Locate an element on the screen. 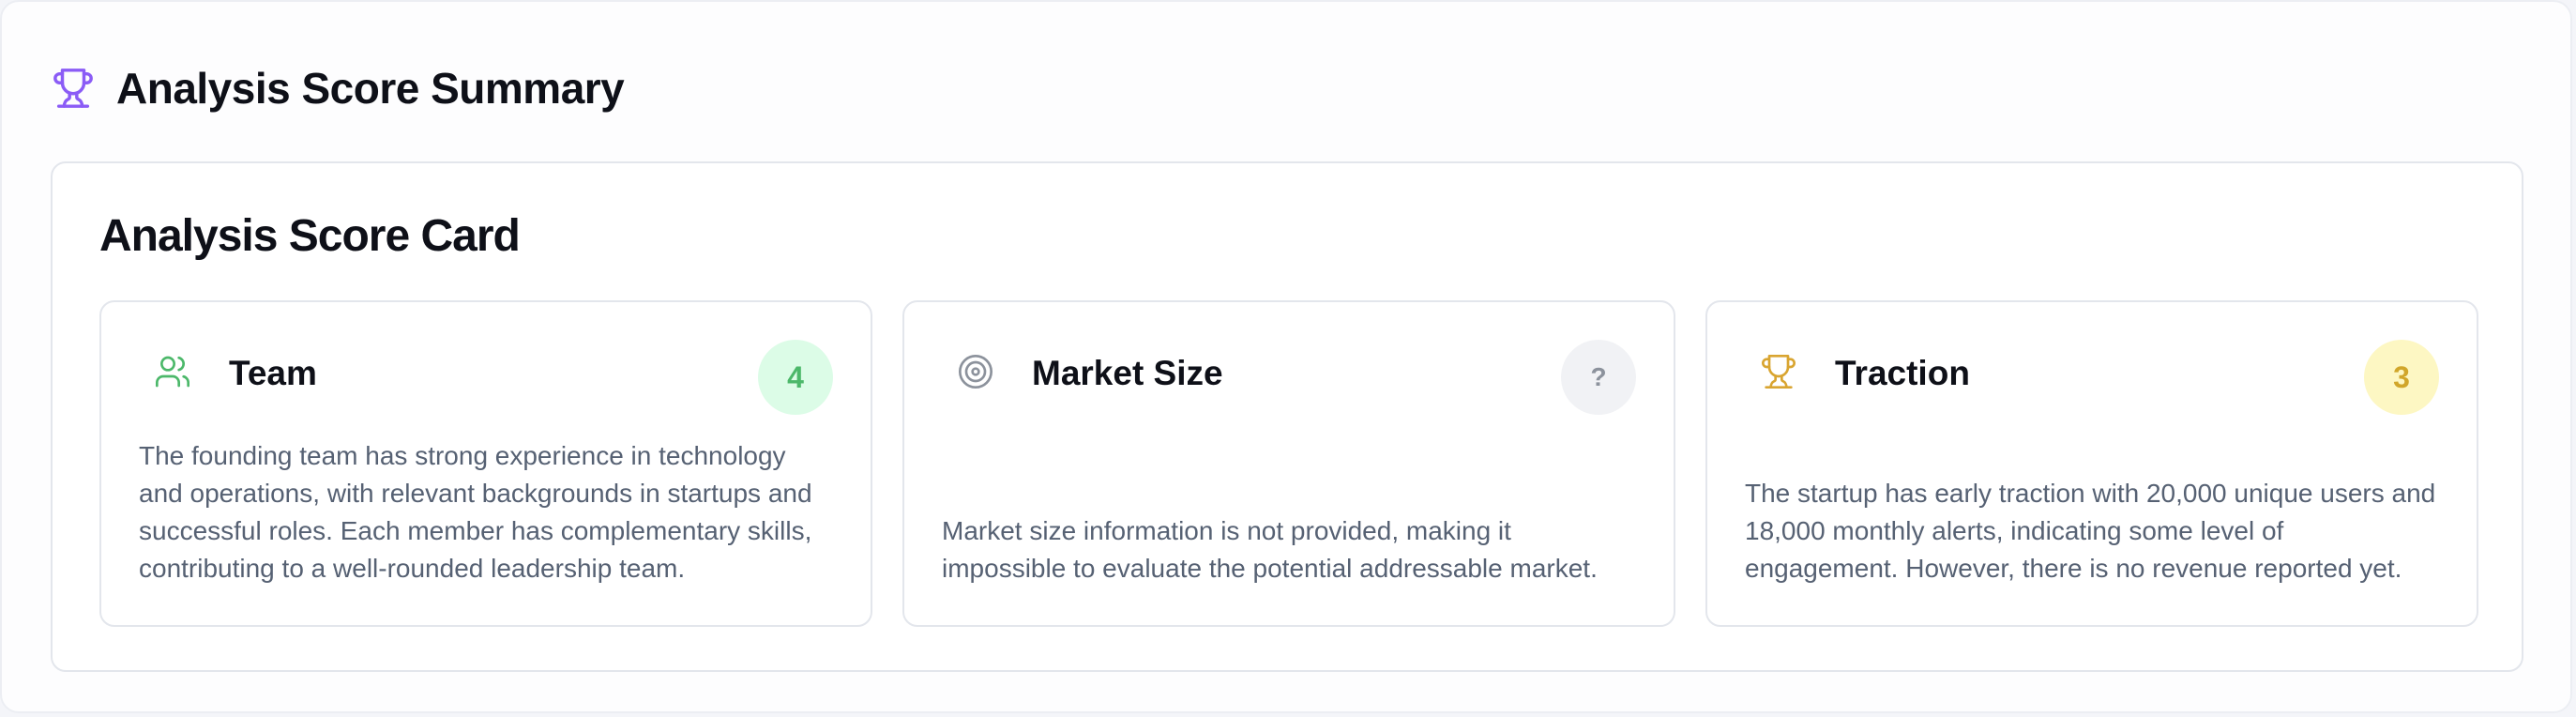 Image resolution: width=2576 pixels, height=717 pixels. page-title: Analysis Score Summary is located at coordinates (370, 88).